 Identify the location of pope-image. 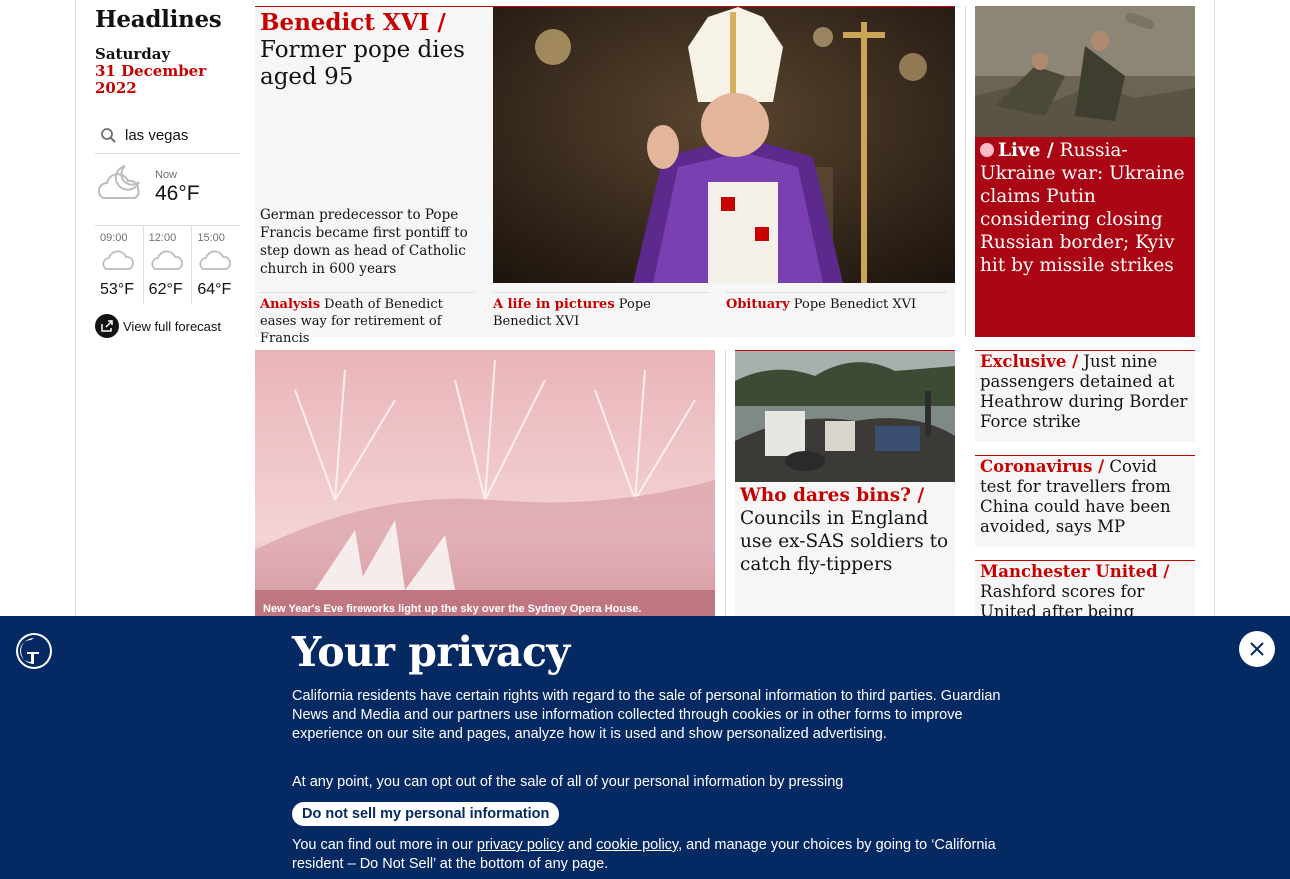
(724, 145).